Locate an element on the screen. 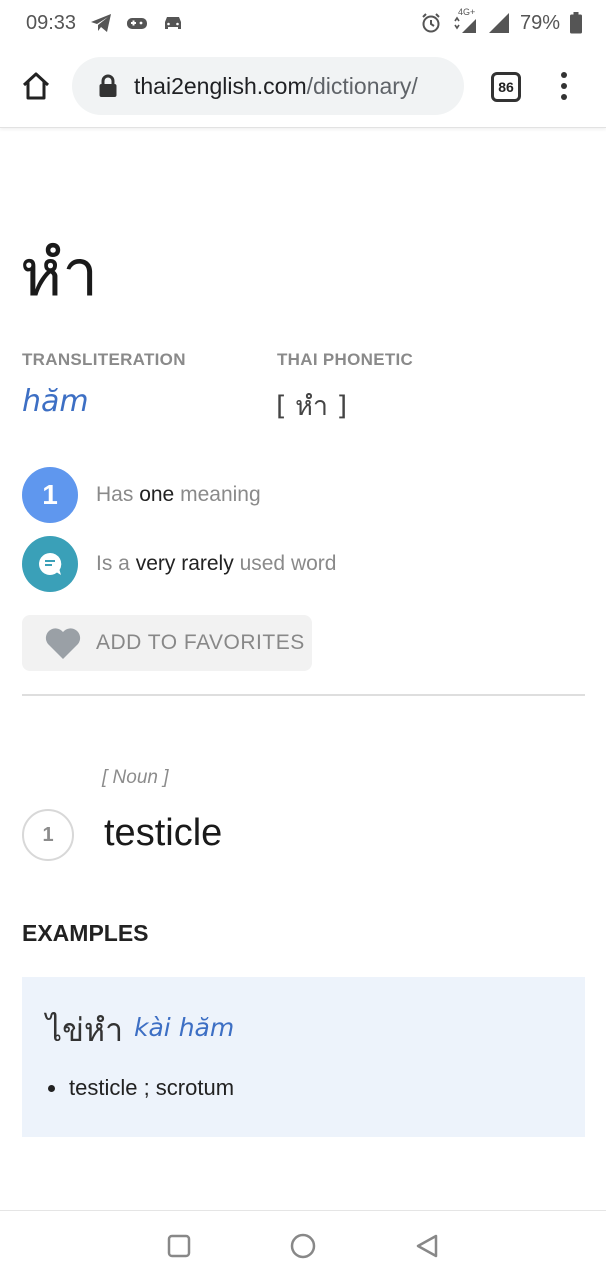 The width and height of the screenshot is (606, 1280). transliteration-label: TRANSLITERATION is located at coordinates (104, 359).